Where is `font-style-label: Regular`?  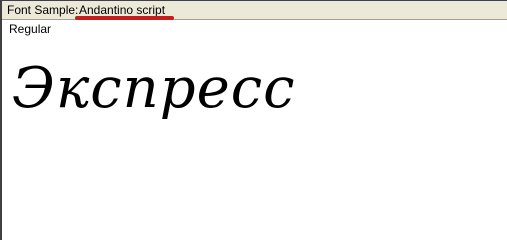 font-style-label: Regular is located at coordinates (30, 29).